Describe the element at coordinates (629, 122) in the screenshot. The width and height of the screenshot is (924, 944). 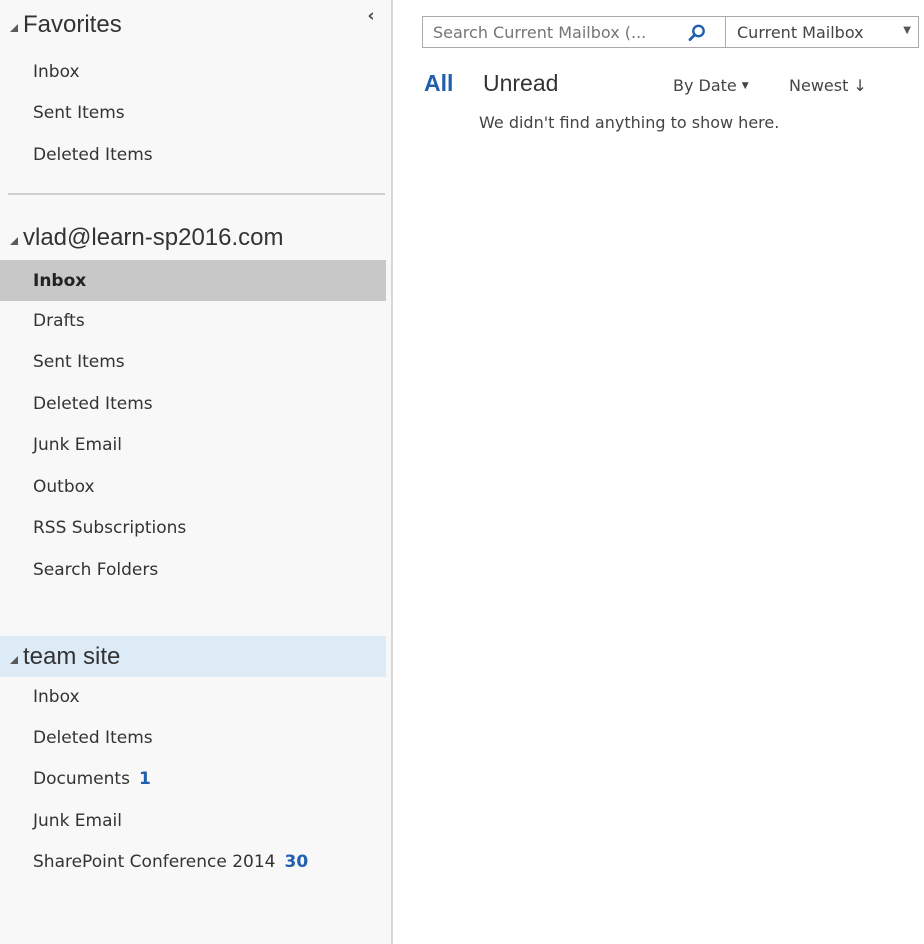
I see `empty-list-message: We didn't find anything to show here.` at that location.